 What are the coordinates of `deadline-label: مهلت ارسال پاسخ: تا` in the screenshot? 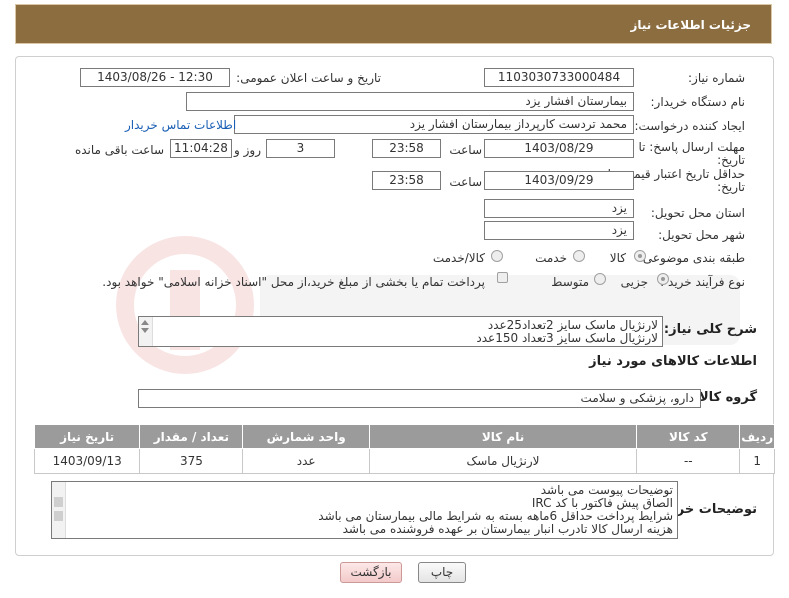 It's located at (691, 147).